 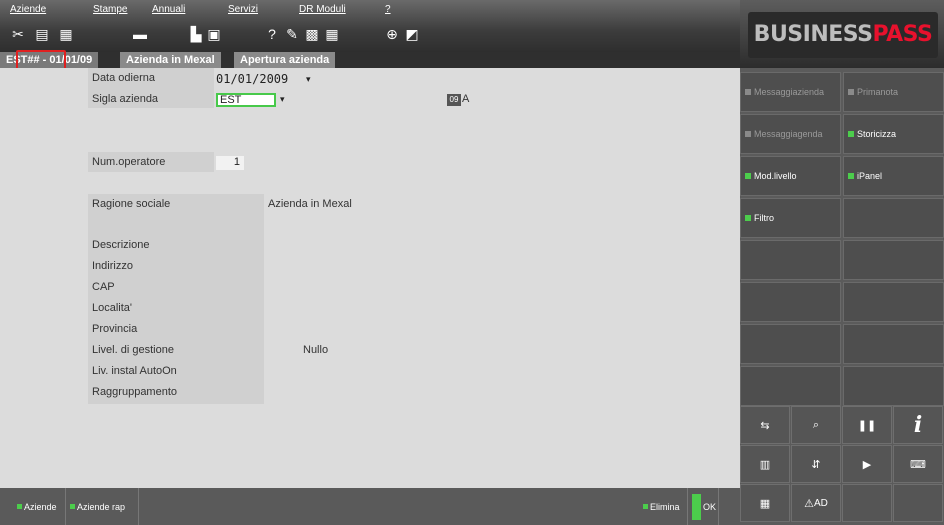 What do you see at coordinates (454, 100) in the screenshot?
I see `badge: 09` at bounding box center [454, 100].